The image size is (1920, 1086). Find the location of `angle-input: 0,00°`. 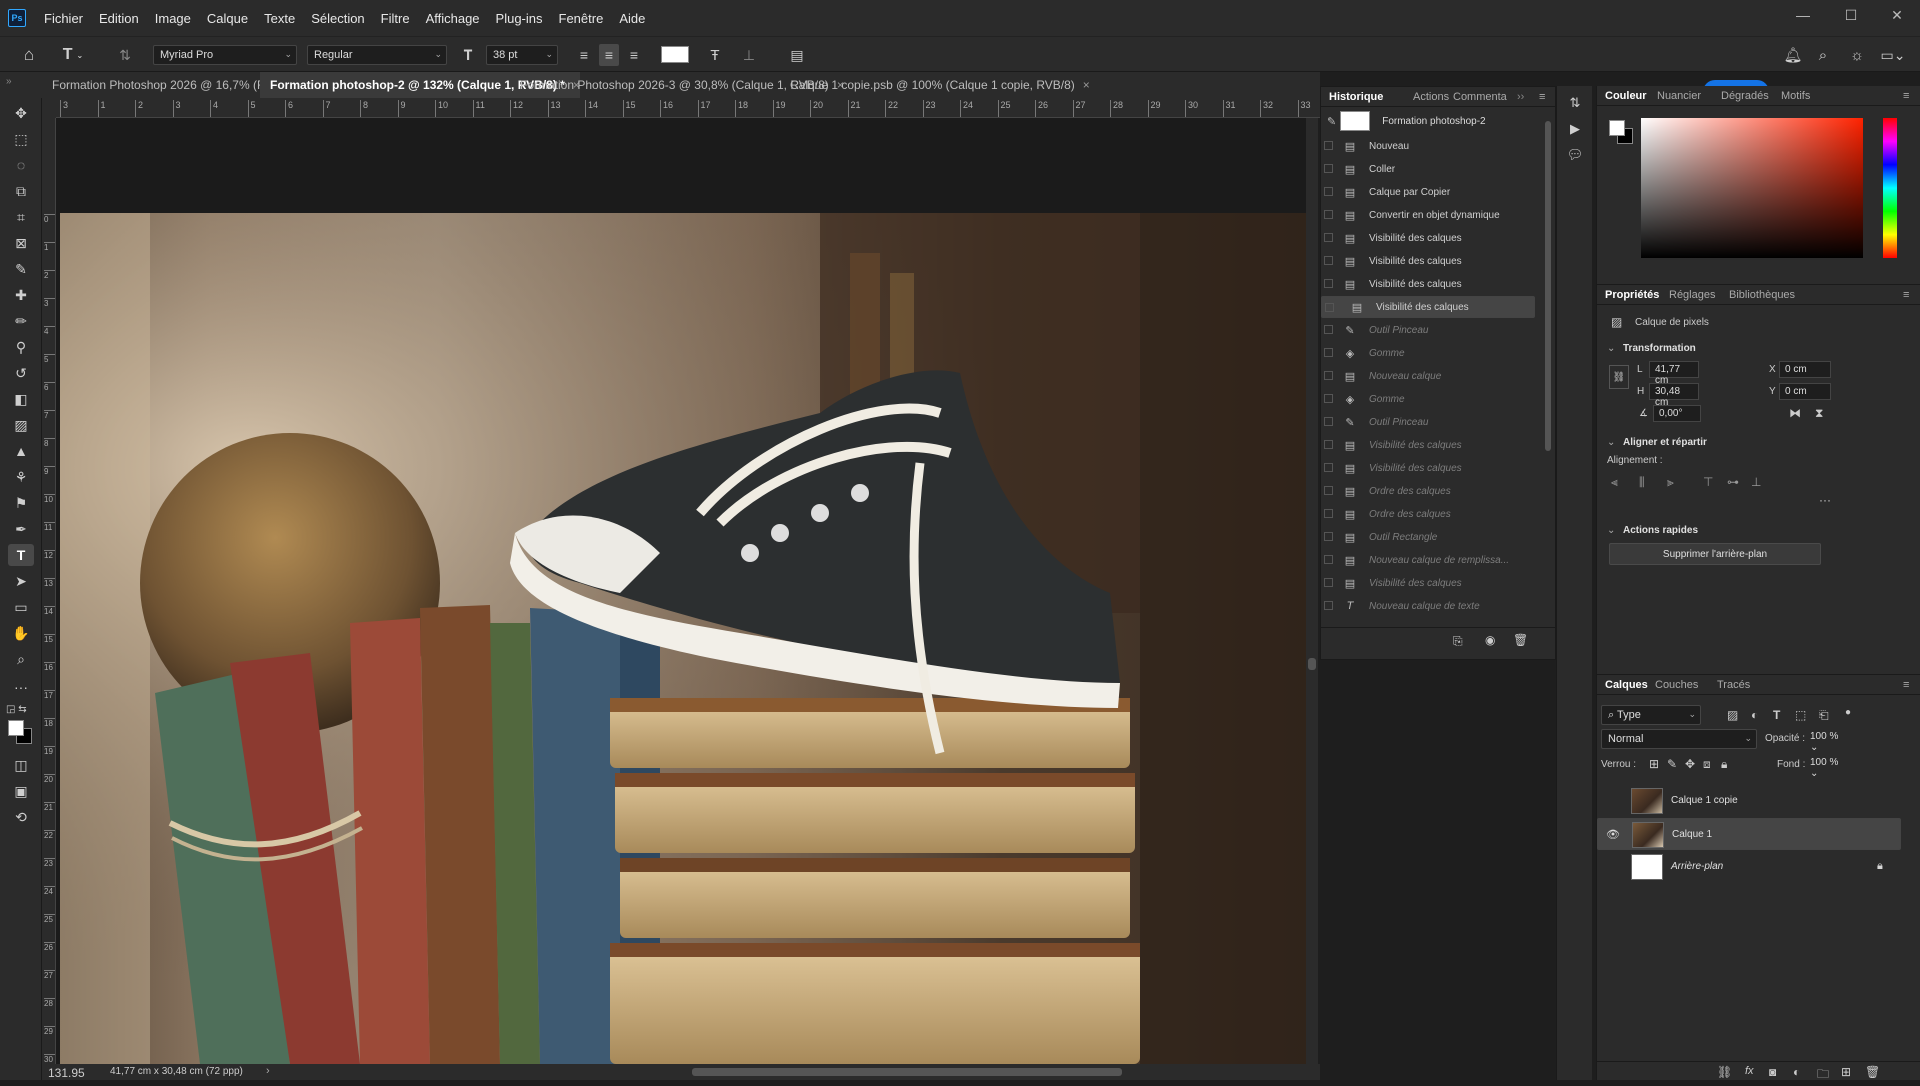

angle-input: 0,00° is located at coordinates (1677, 413).